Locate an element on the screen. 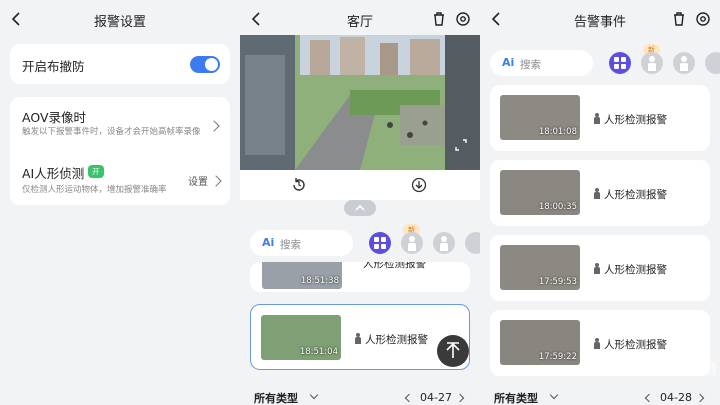  chevron-up-icon is located at coordinates (360, 207).